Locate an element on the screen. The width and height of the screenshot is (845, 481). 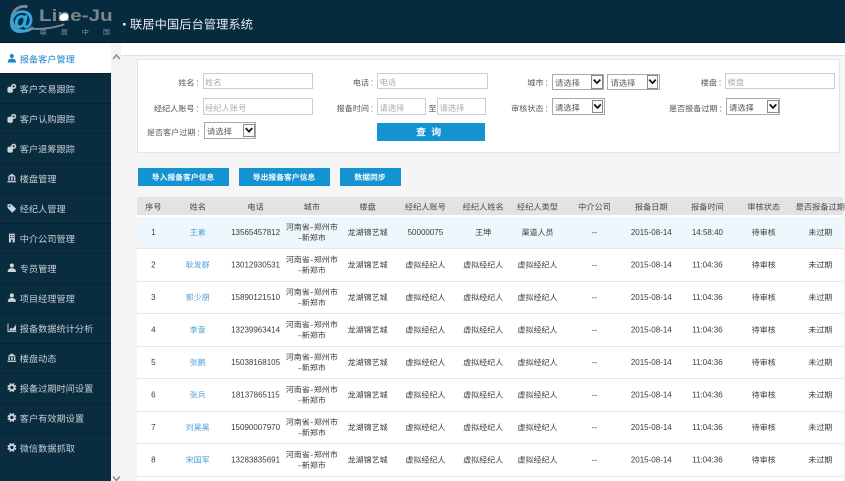
svg-text: 13239963414 is located at coordinates (255, 330).